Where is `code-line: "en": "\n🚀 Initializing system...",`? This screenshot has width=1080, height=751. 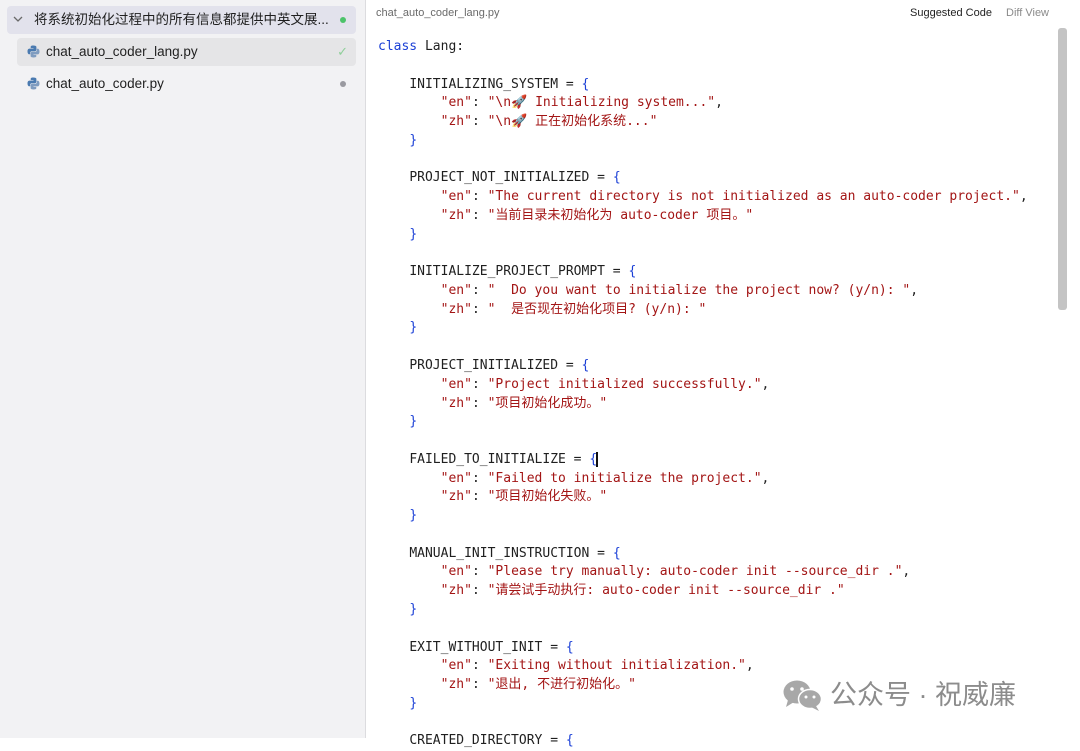 code-line: "en": "\n🚀 Initializing system...", is located at coordinates (718, 103).